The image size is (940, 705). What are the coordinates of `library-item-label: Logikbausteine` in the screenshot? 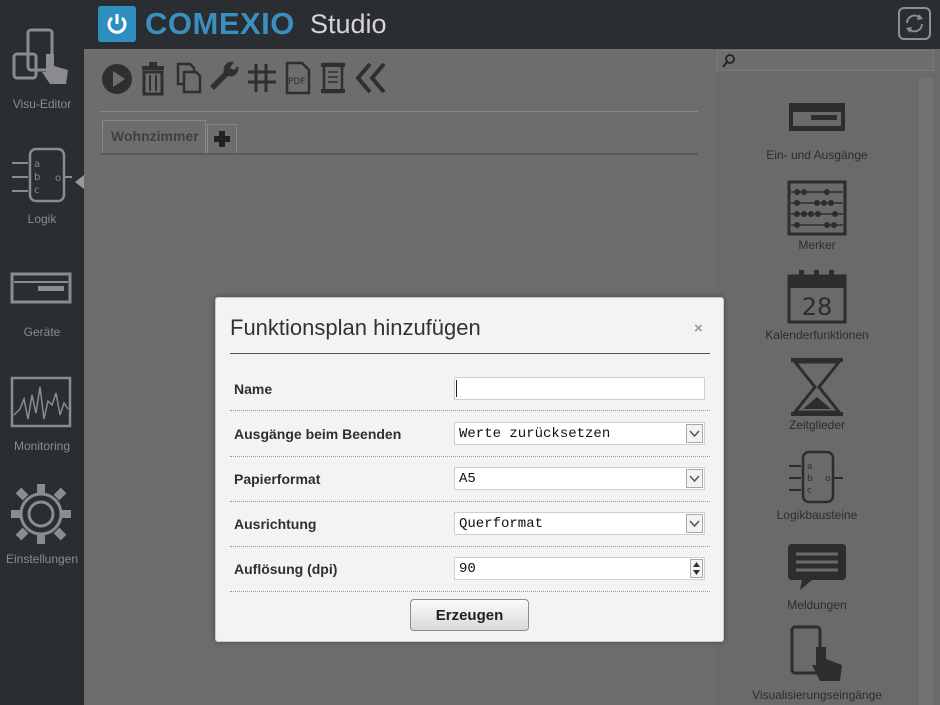 It's located at (817, 515).